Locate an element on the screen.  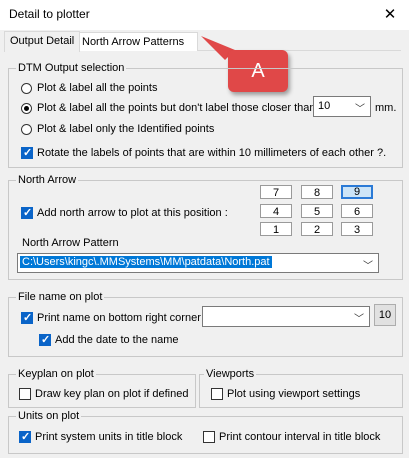
radio-plot-identified is located at coordinates (26, 129).